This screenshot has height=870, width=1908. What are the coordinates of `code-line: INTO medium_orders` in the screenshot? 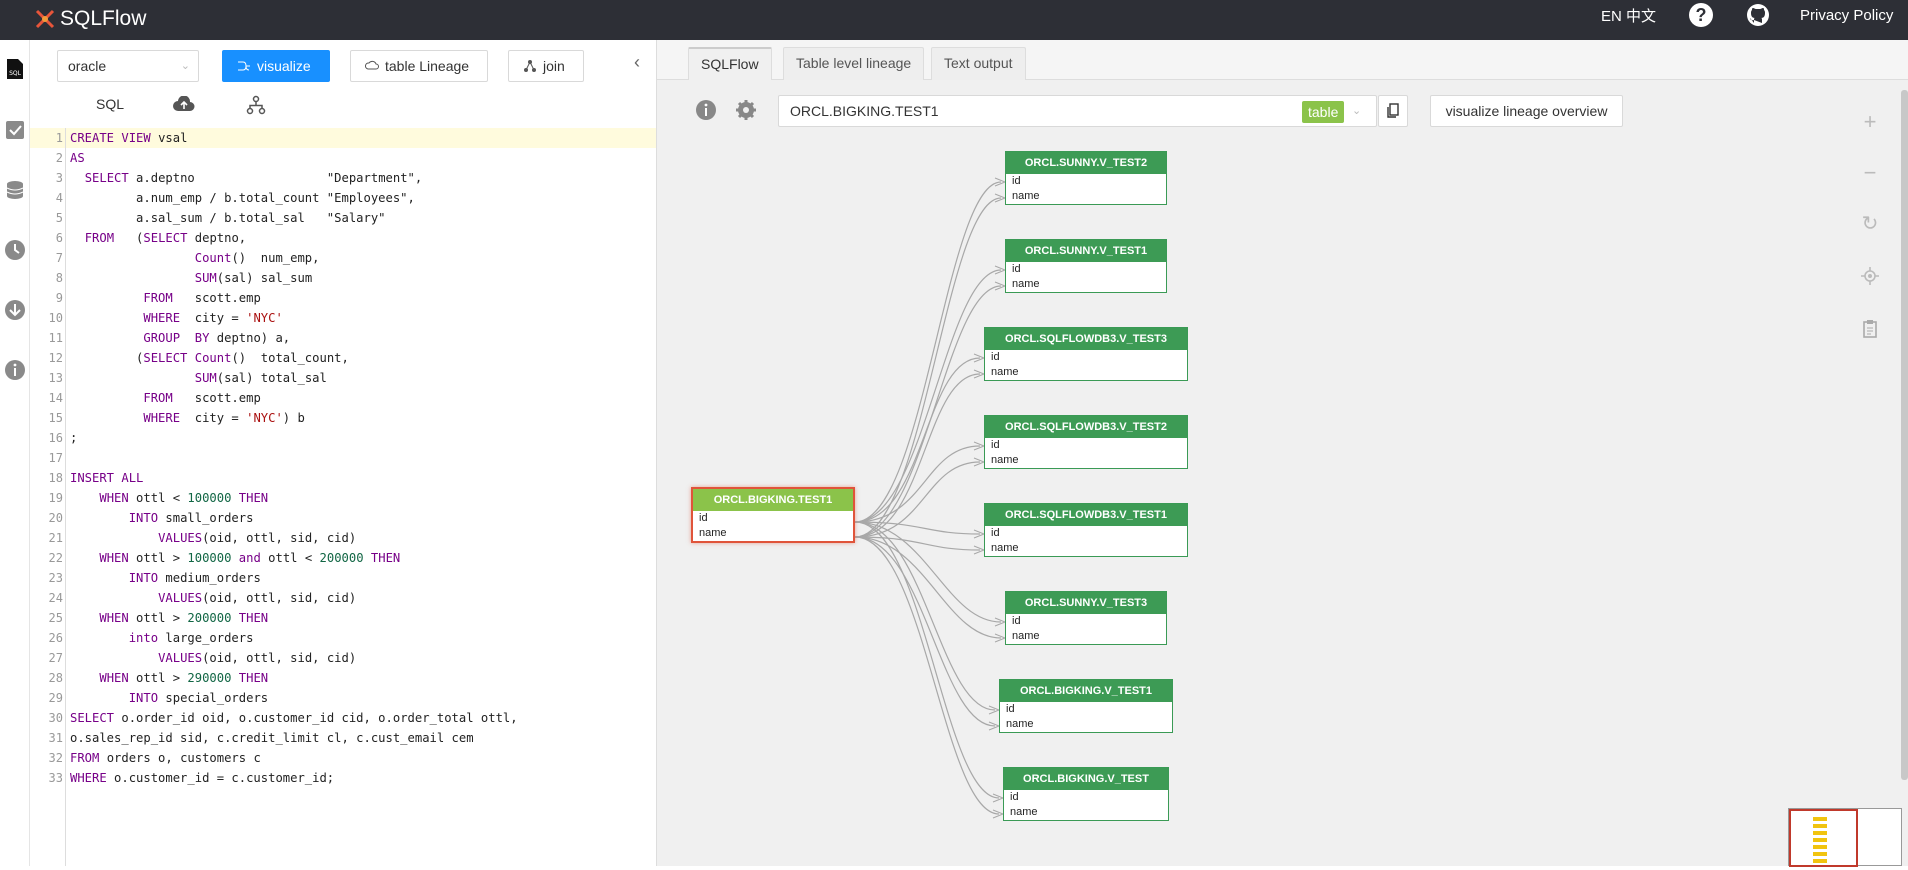 It's located at (194, 578).